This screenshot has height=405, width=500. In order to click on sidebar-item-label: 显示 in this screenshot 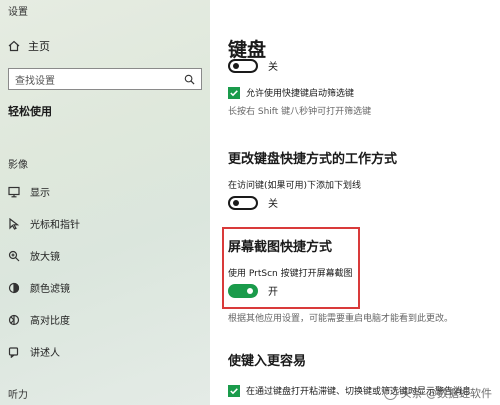, I will do `click(40, 193)`.